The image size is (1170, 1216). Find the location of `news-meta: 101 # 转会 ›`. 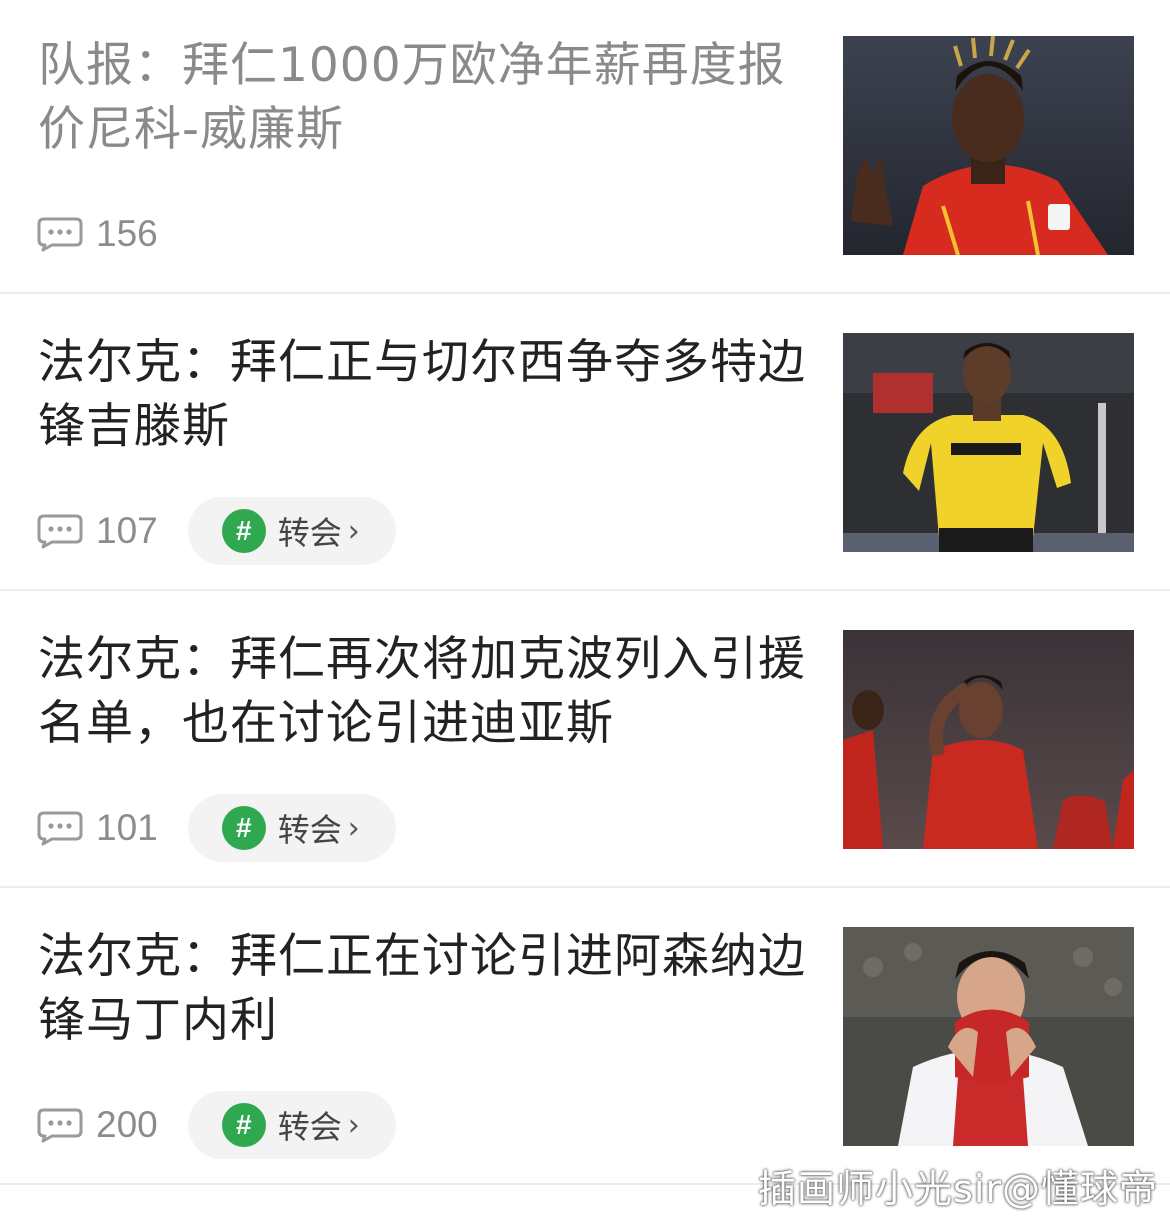

news-meta: 101 # 转会 › is located at coordinates (216, 828).